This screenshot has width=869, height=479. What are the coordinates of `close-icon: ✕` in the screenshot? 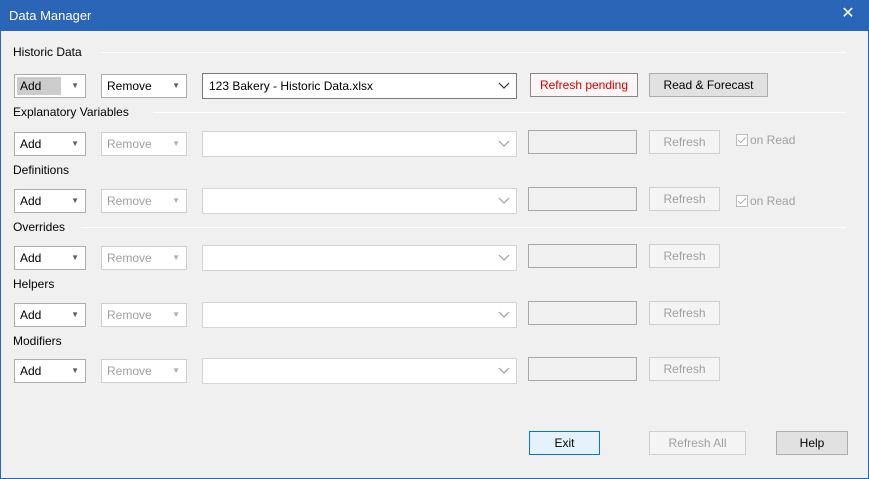 It's located at (848, 14).